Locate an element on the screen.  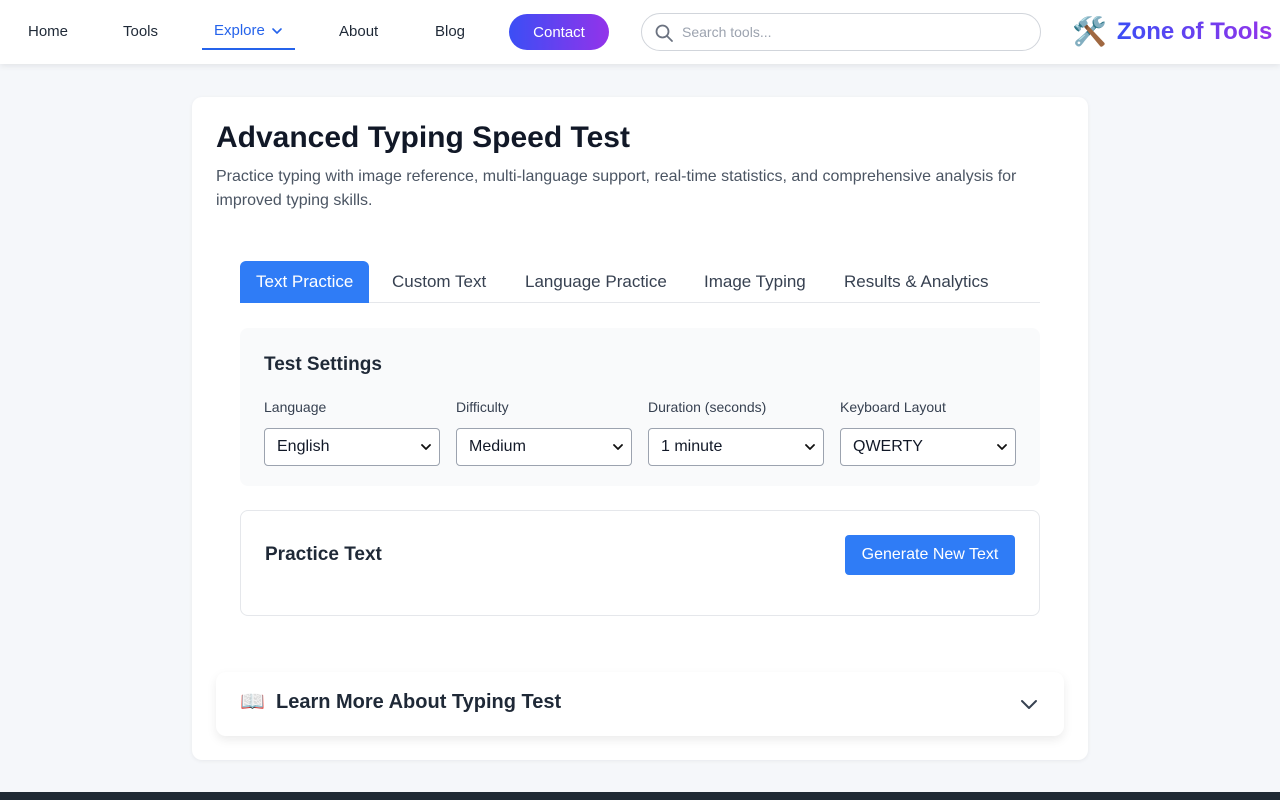
difficulty-field: Difficulty Medium is located at coordinates (544, 432).